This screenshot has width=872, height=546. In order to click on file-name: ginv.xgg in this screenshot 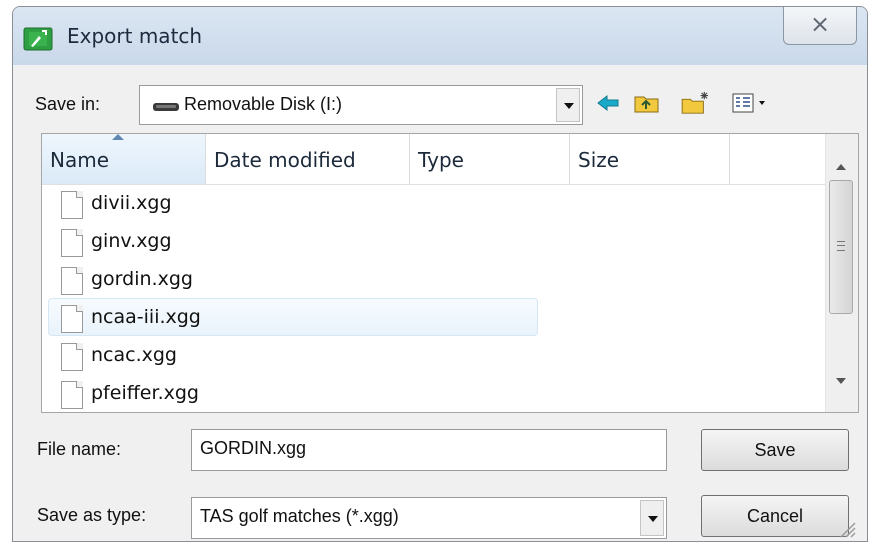, I will do `click(131, 241)`.